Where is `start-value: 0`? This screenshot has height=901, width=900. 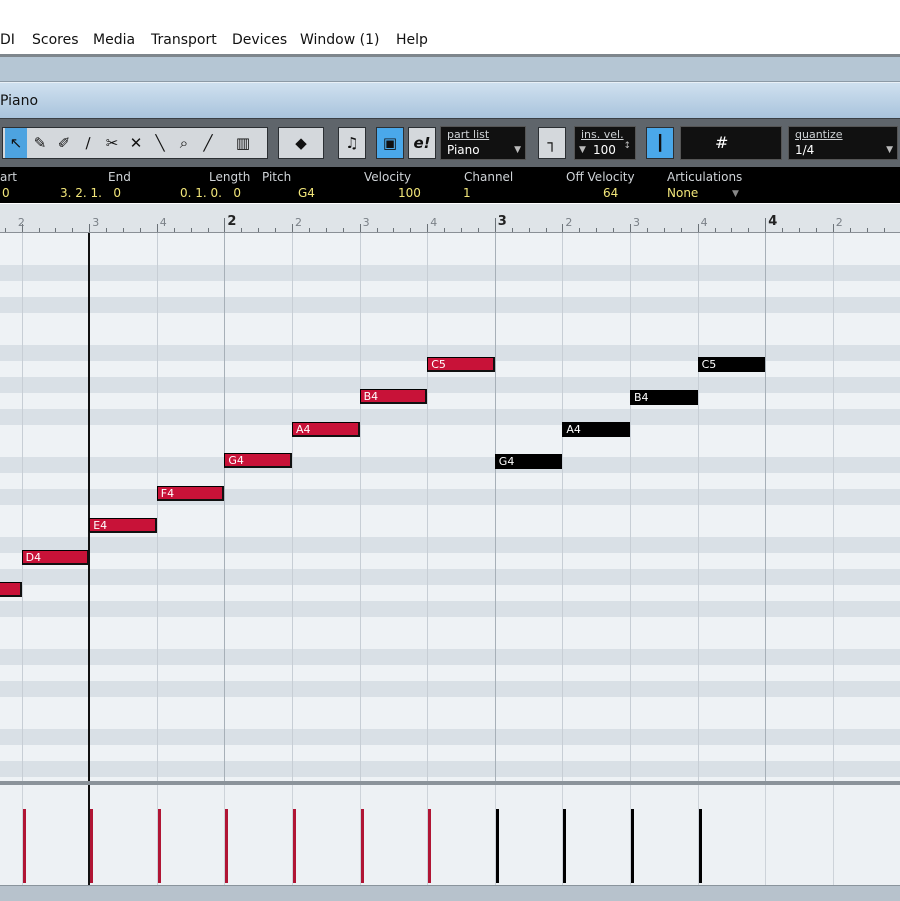
start-value: 0 is located at coordinates (6, 193).